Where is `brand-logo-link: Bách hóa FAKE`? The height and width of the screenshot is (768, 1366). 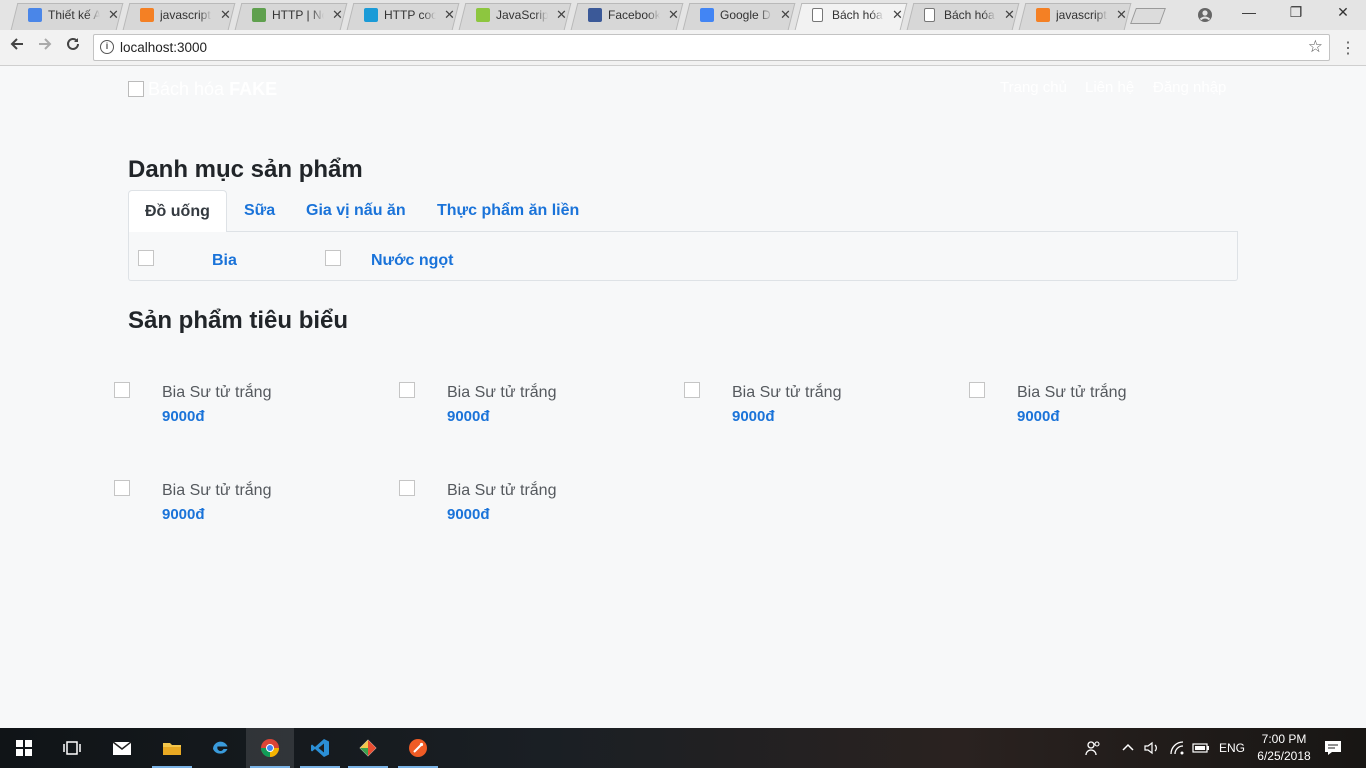 brand-logo-link: Bách hóa FAKE is located at coordinates (202, 89).